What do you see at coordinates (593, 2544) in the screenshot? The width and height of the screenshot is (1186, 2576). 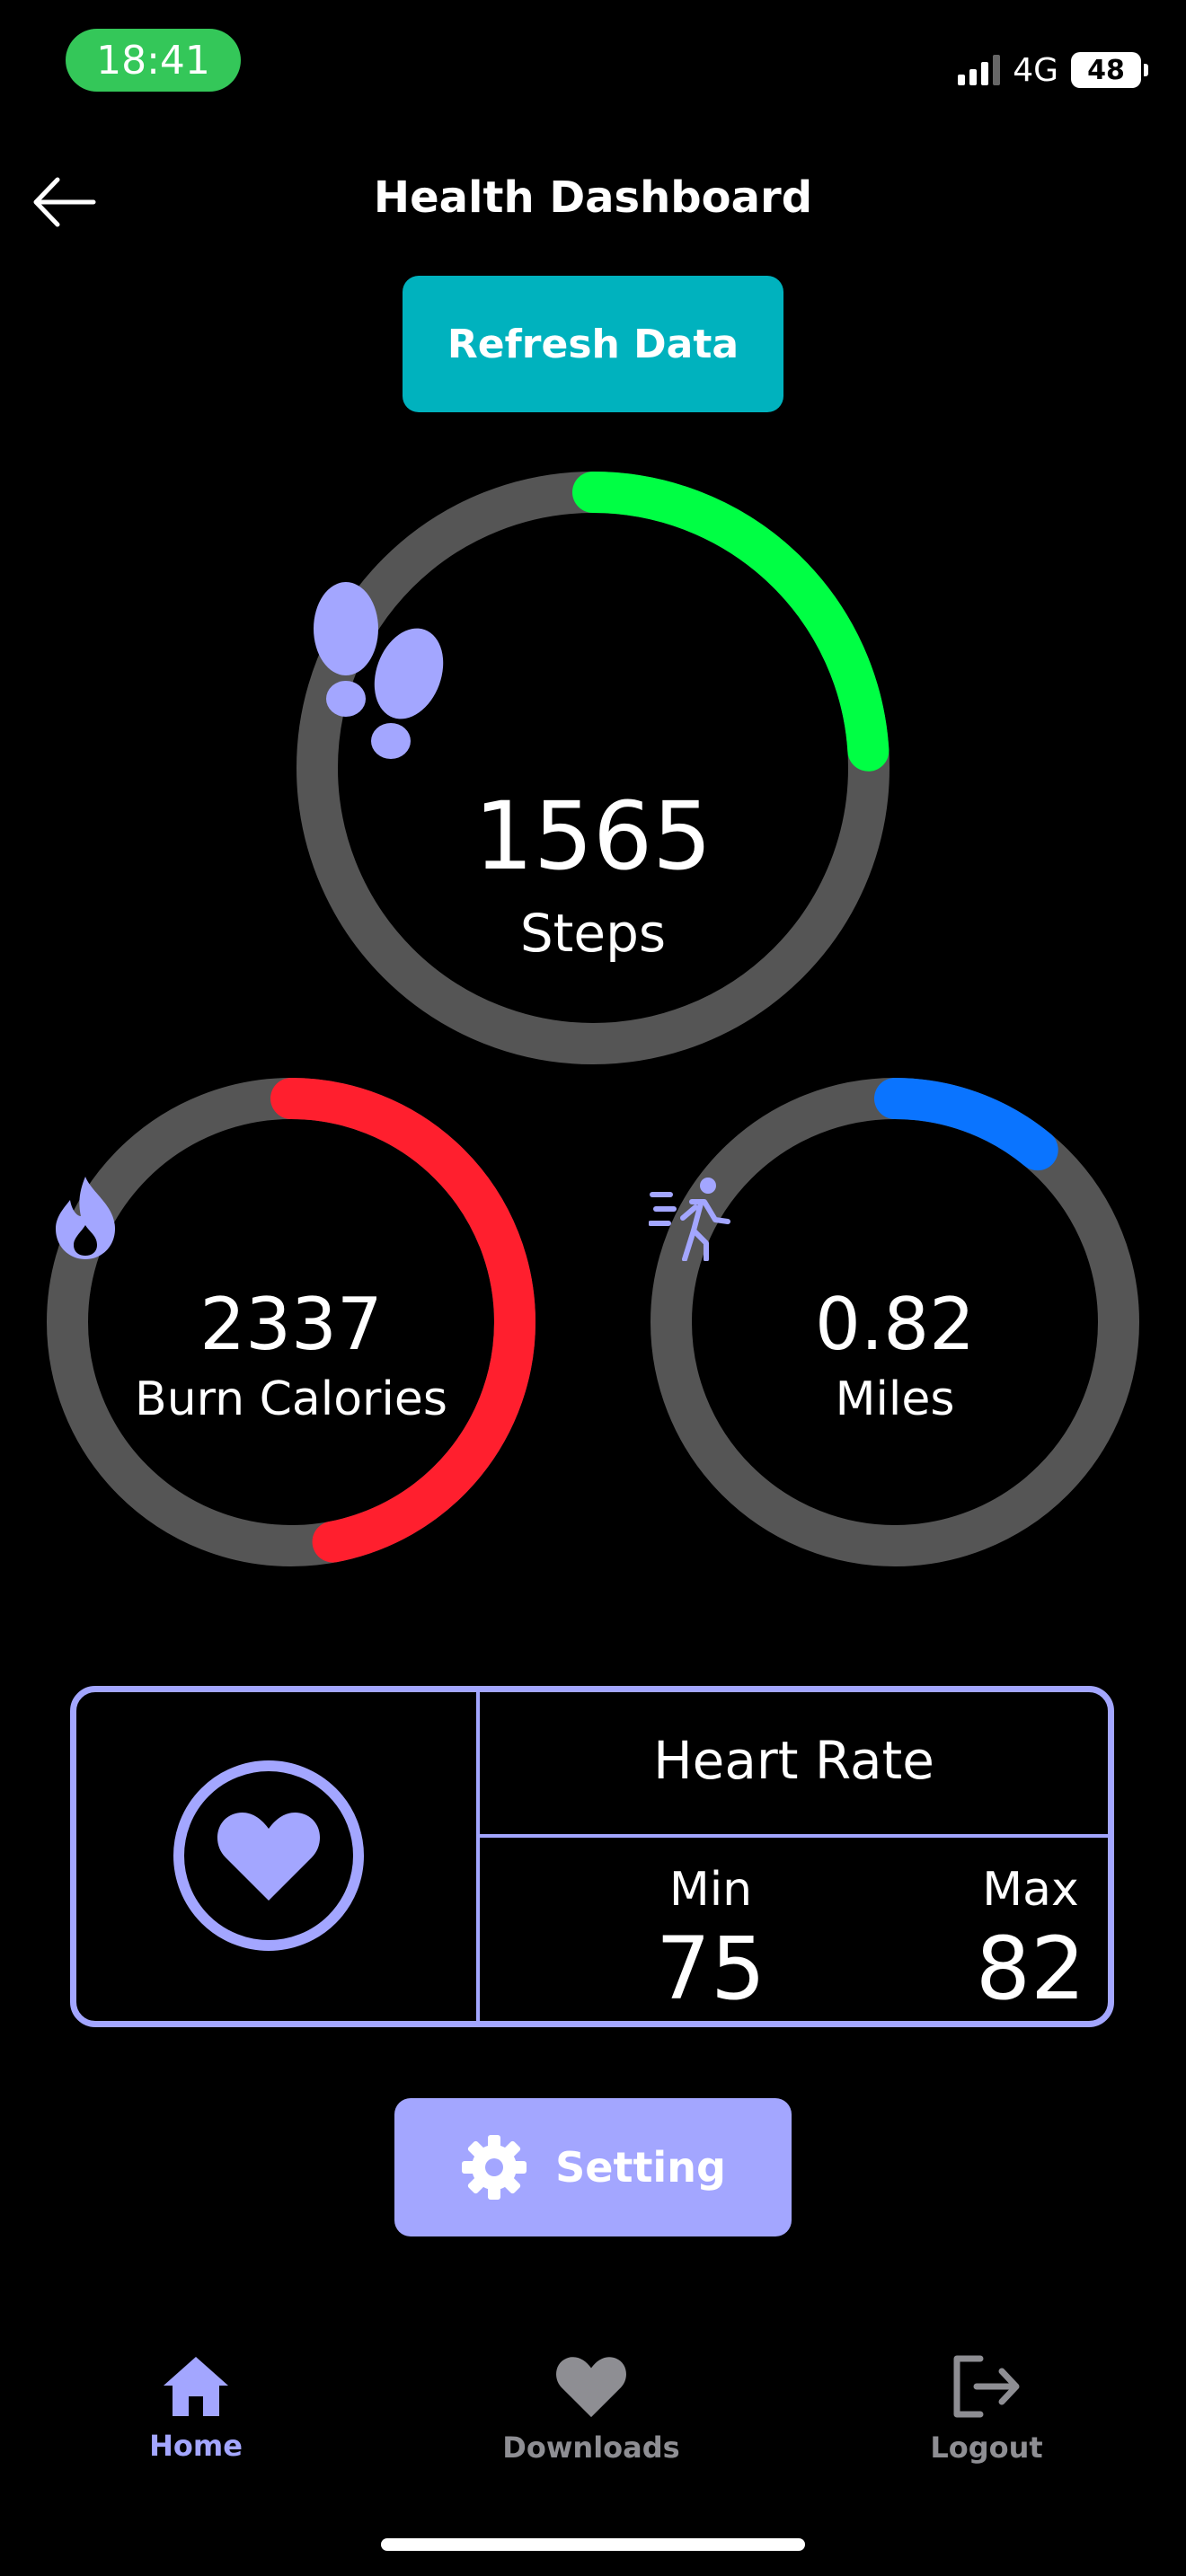 I see `home-indicator` at bounding box center [593, 2544].